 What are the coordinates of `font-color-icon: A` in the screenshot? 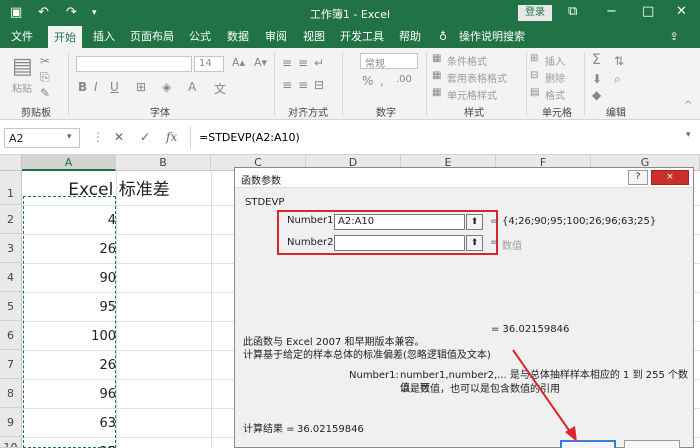 It's located at (192, 87).